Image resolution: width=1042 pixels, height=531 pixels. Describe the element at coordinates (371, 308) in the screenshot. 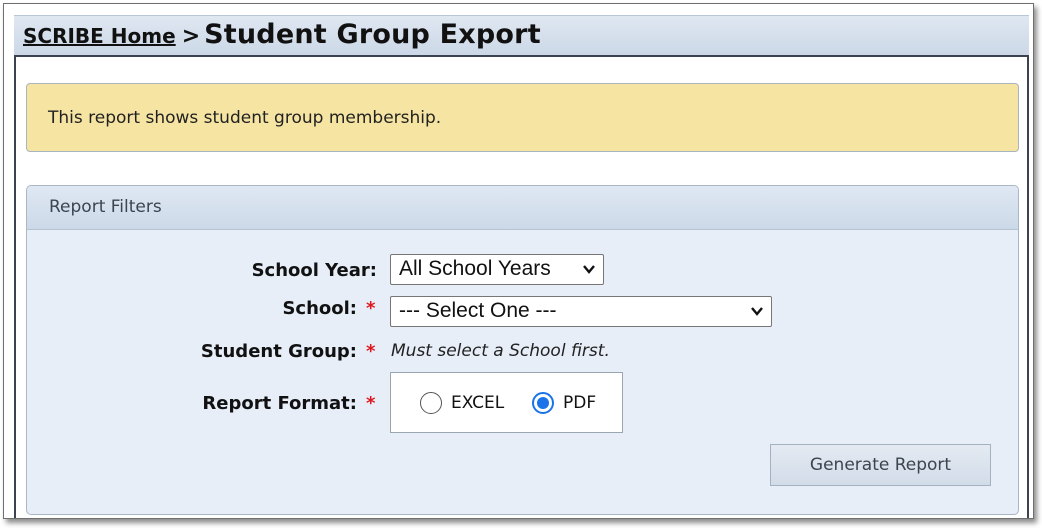

I see `school-required-mark: *` at that location.